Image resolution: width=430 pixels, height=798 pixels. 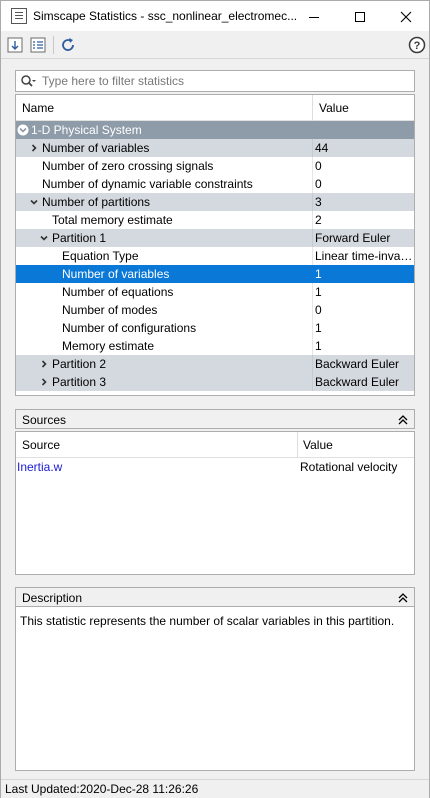 I want to click on statistics-row: Number of partitions 3, so click(x=215, y=202).